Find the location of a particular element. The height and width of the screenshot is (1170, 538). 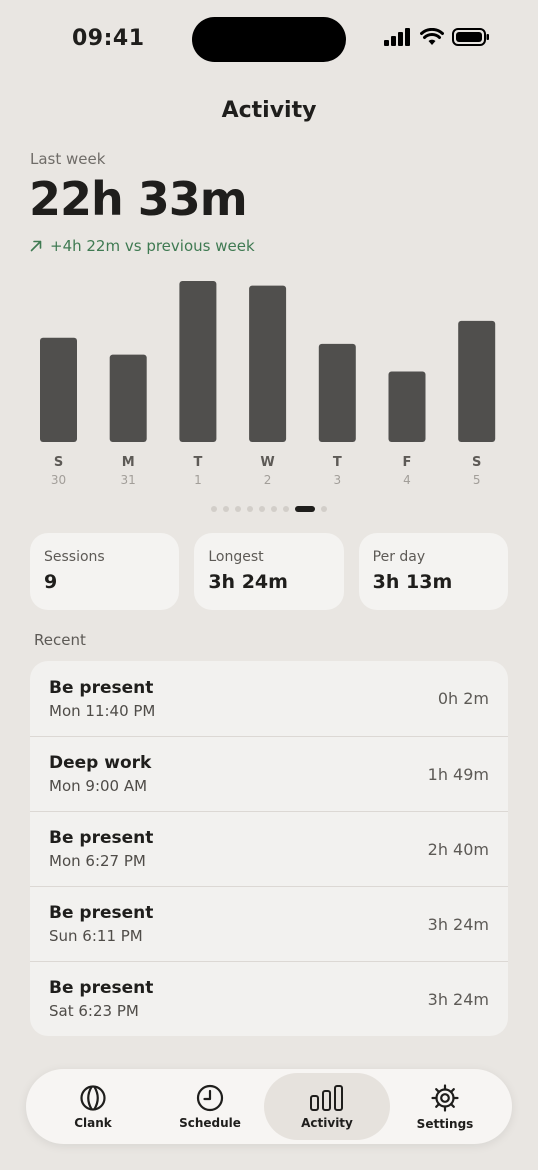

date-label: 5 is located at coordinates (477, 480).